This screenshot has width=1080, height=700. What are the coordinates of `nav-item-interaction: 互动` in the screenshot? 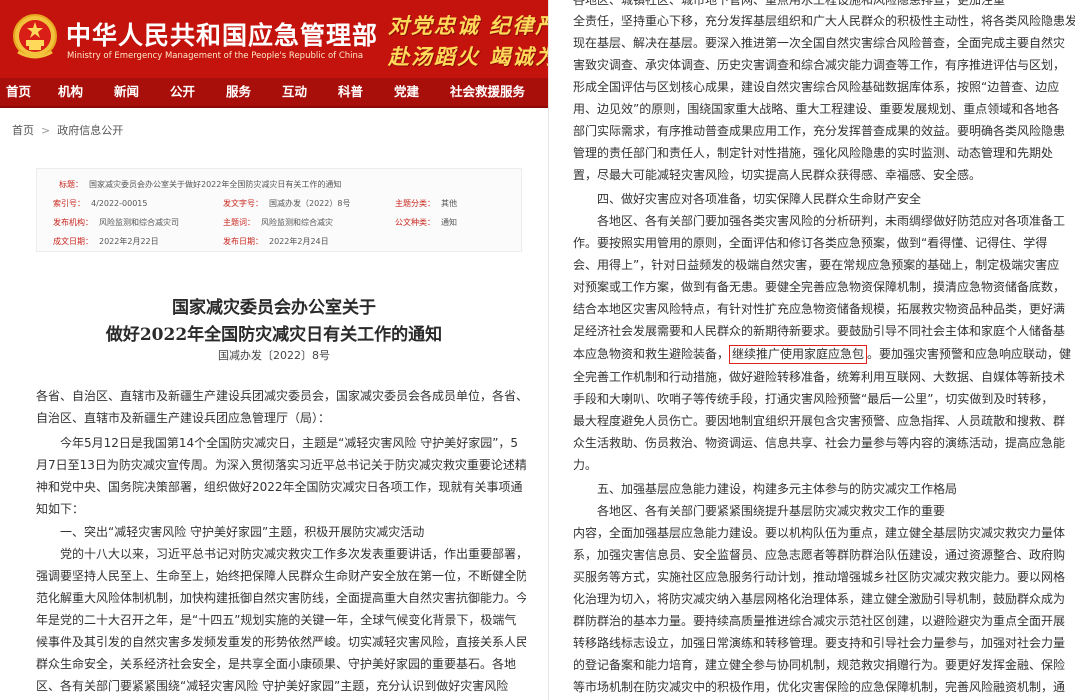 It's located at (294, 92).